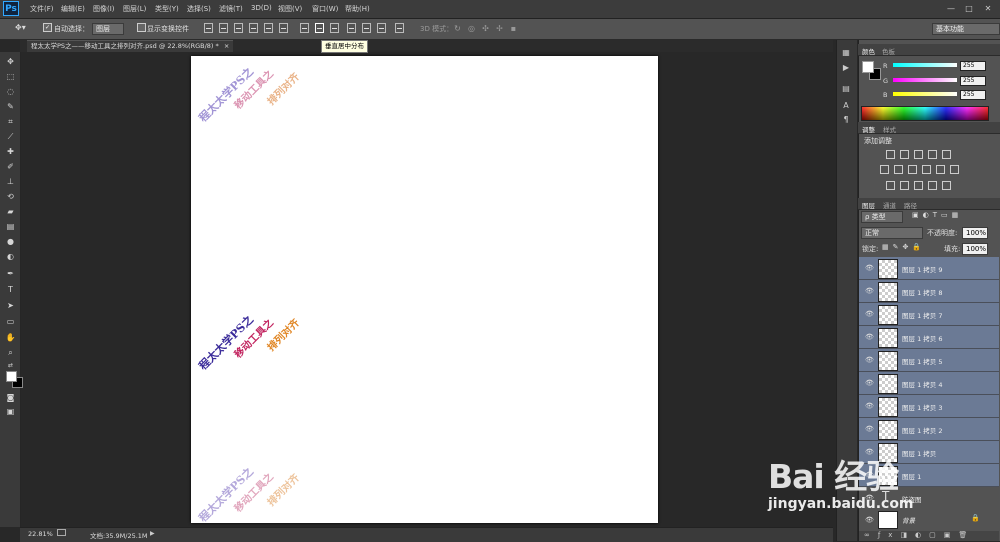  What do you see at coordinates (973, 66) in the screenshot?
I see `color-r-value: 255` at bounding box center [973, 66].